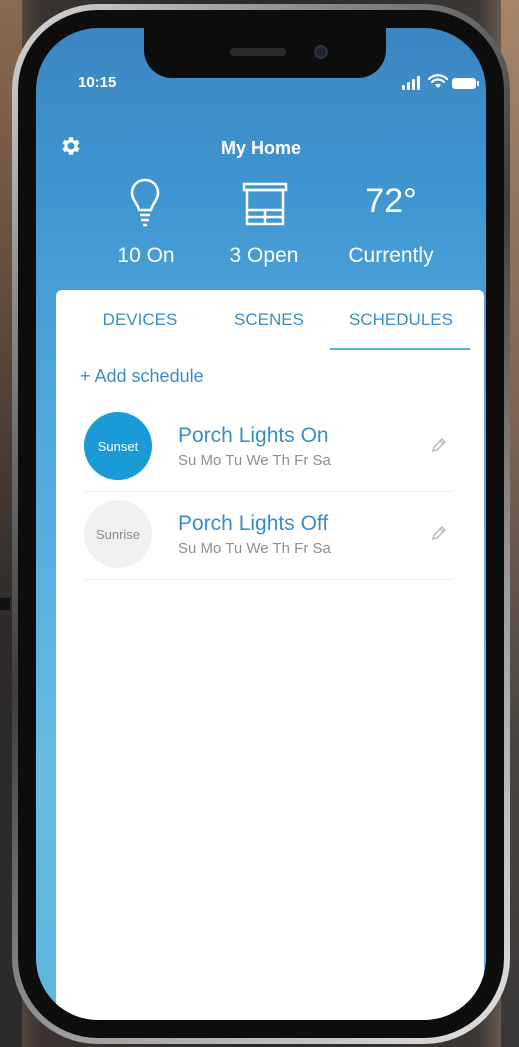  I want to click on shades-summary: 3 Open, so click(264, 228).